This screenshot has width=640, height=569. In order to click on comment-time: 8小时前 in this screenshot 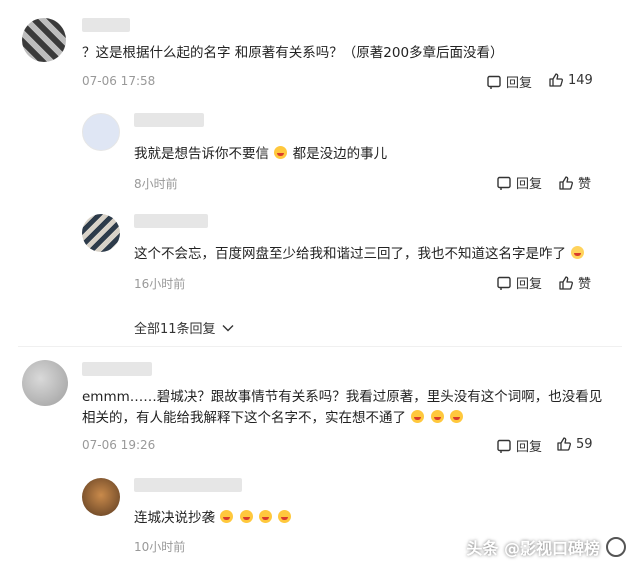, I will do `click(156, 184)`.